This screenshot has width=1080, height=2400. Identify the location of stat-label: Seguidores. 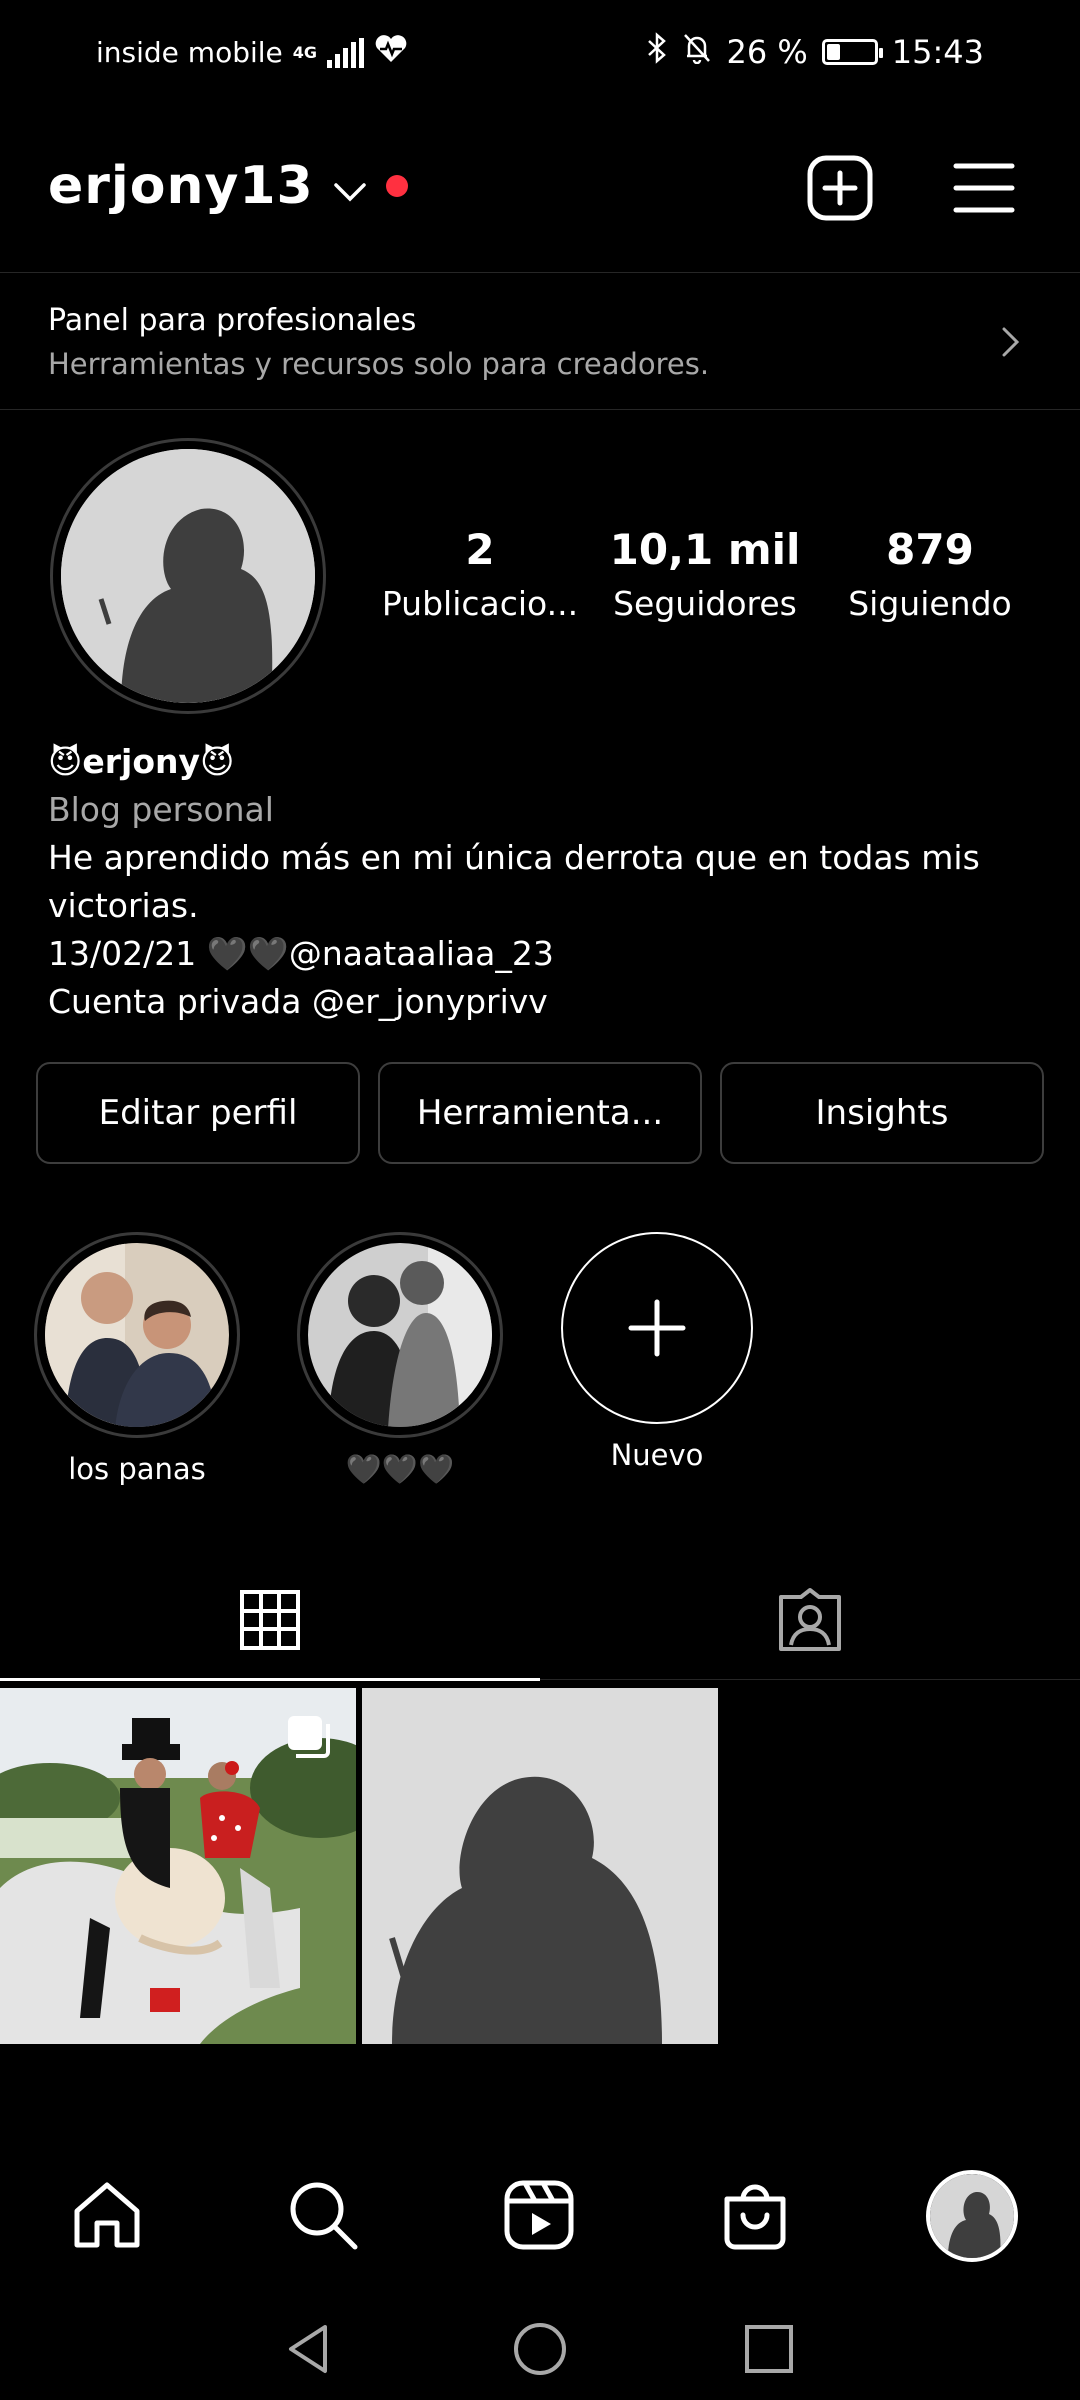
(705, 603).